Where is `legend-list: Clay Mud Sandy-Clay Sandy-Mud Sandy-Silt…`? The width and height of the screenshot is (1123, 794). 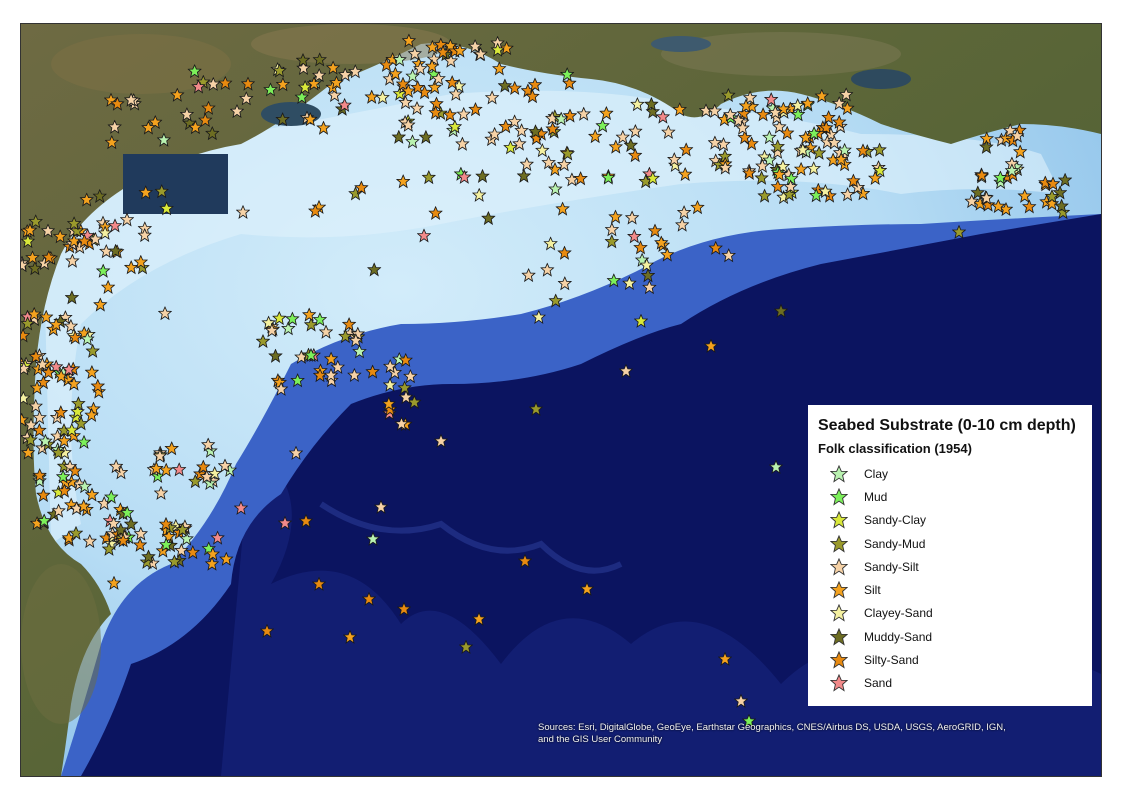
legend-list: Clay Mud Sandy-Clay Sandy-Mud Sandy-Silt… is located at coordinates (950, 578).